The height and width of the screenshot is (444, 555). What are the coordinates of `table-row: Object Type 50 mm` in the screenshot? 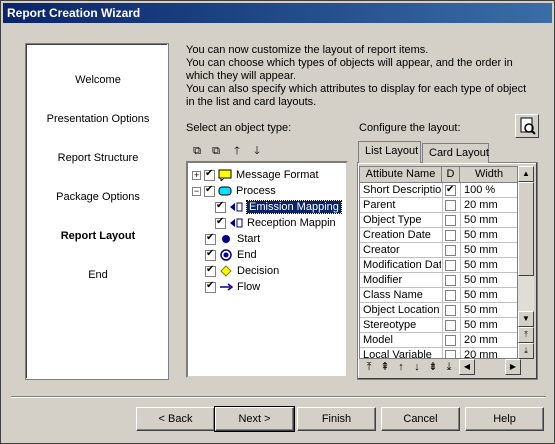 It's located at (438, 220).